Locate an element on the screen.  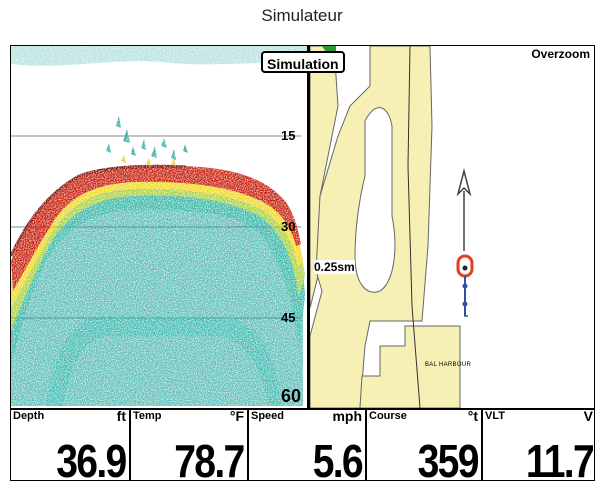
readout-name: Temp is located at coordinates (147, 416).